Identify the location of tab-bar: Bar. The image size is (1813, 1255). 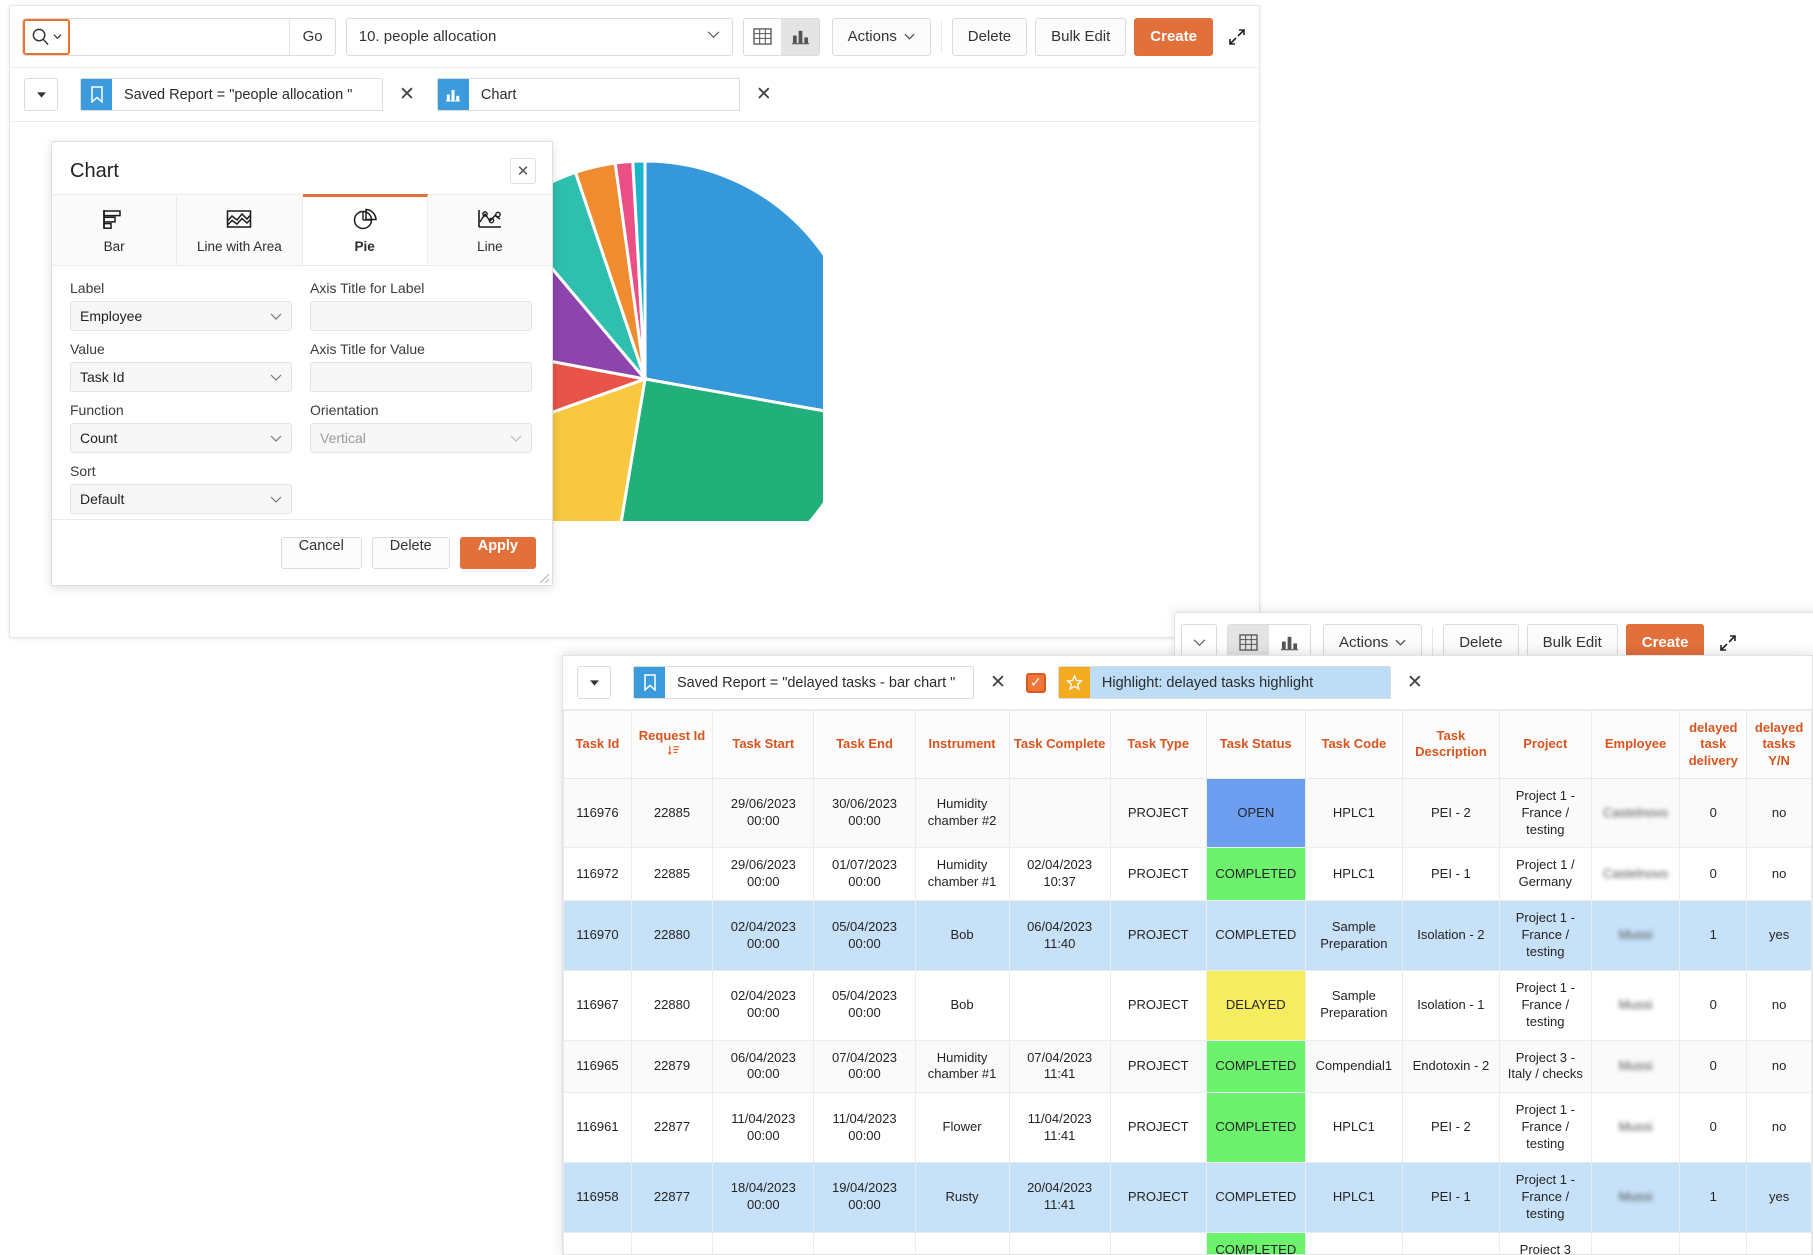
(115, 230).